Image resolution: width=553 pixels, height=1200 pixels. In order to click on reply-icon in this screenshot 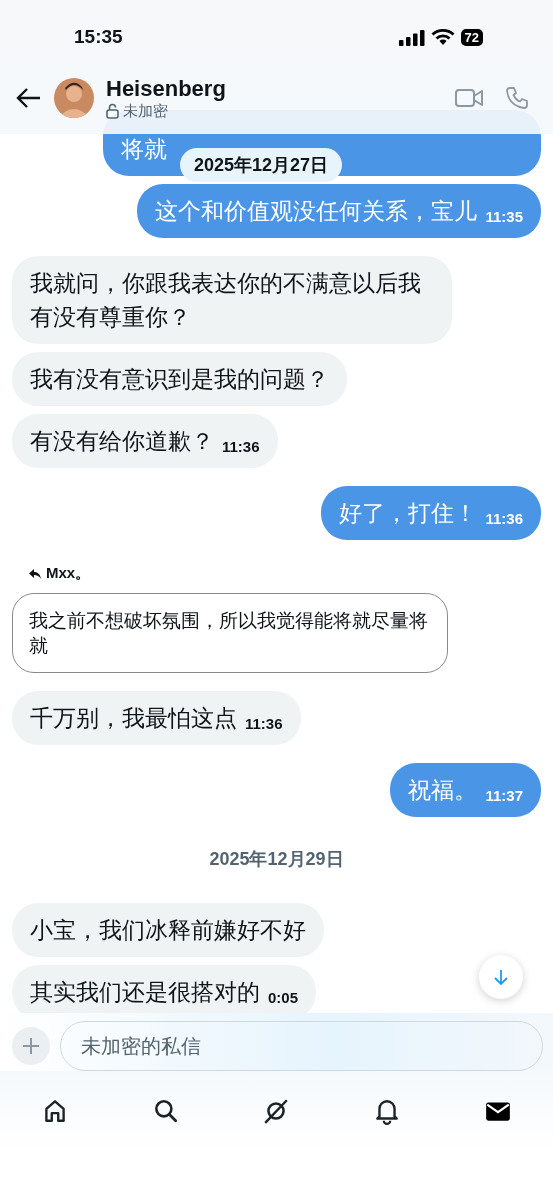, I will do `click(35, 573)`.